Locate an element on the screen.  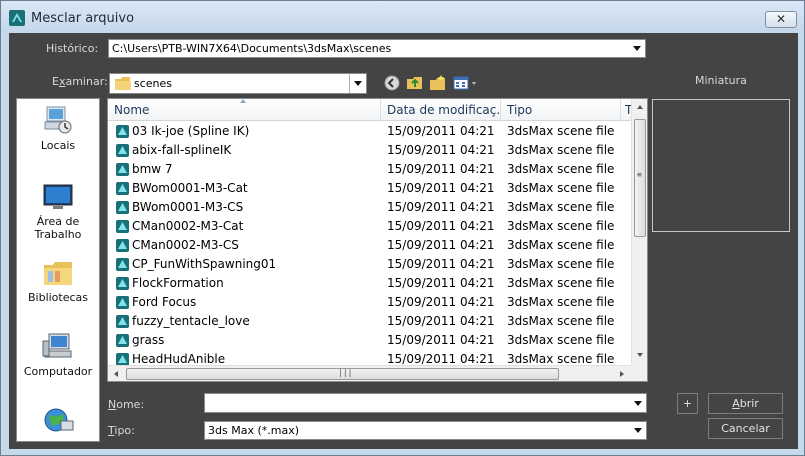
open-button: Abrir is located at coordinates (745, 403).